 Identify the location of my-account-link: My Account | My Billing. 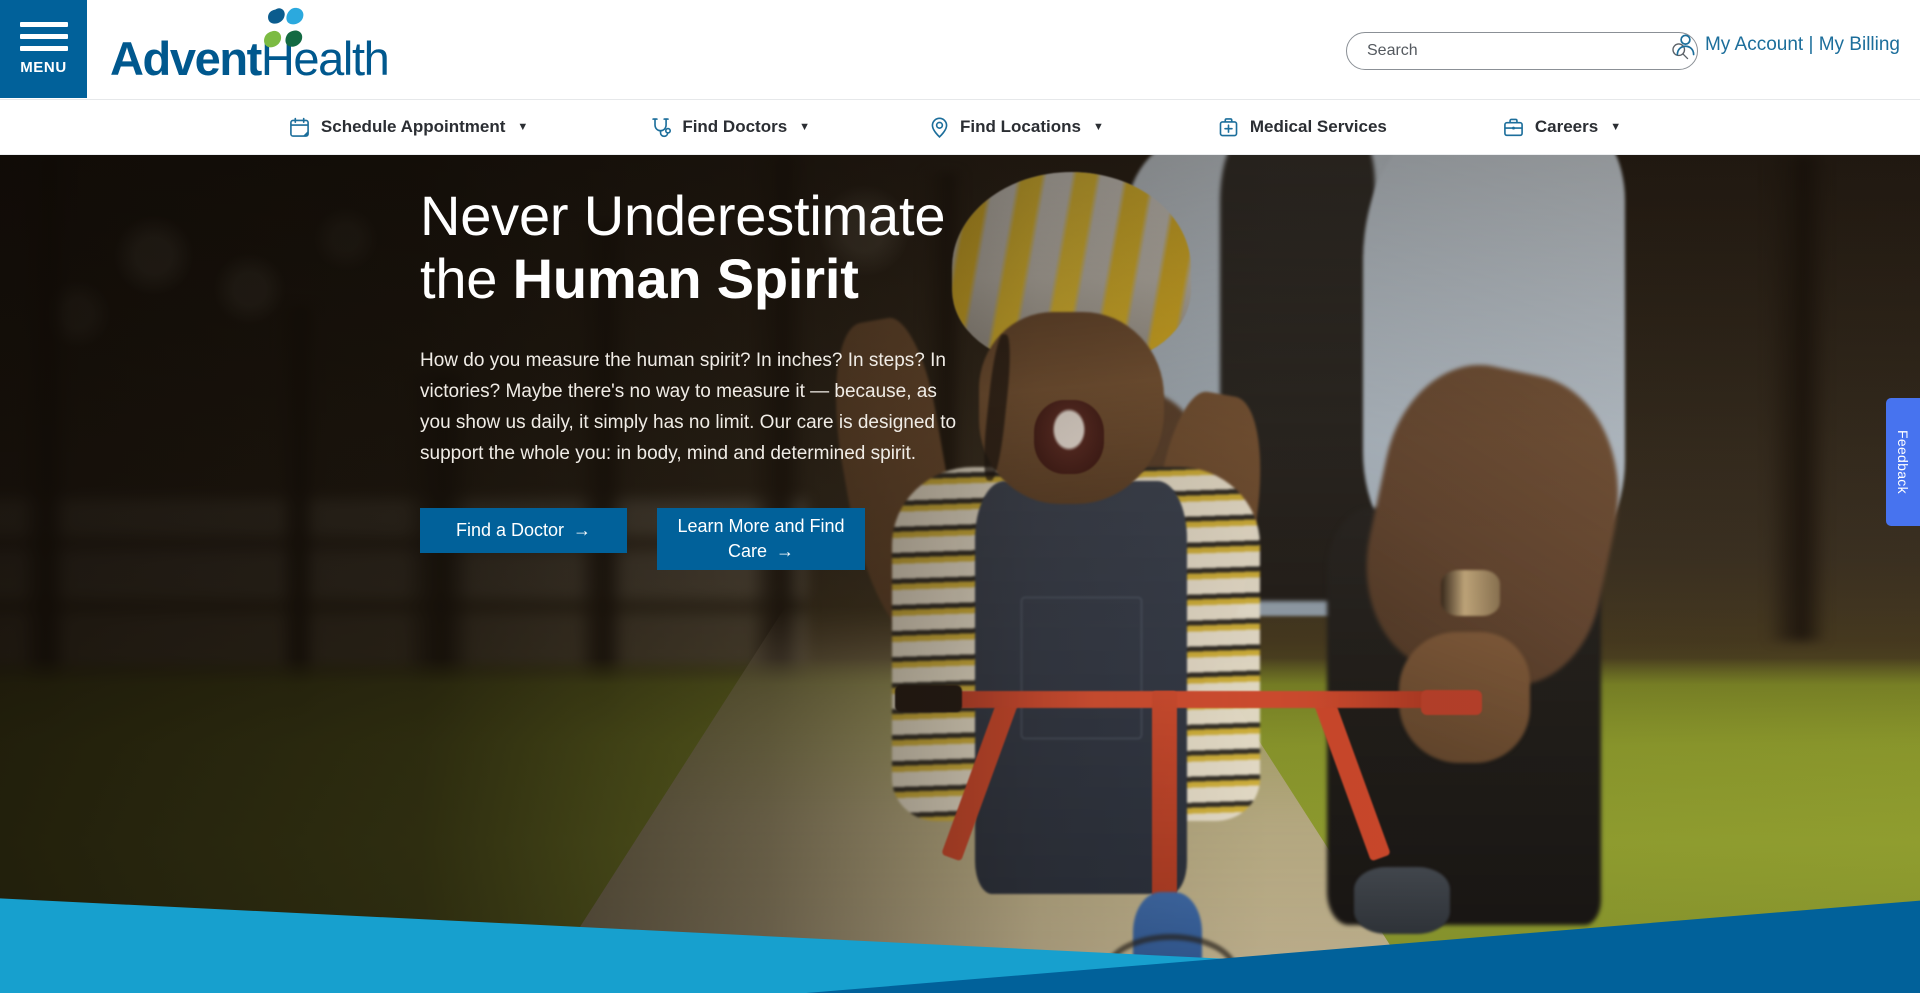
(1787, 44).